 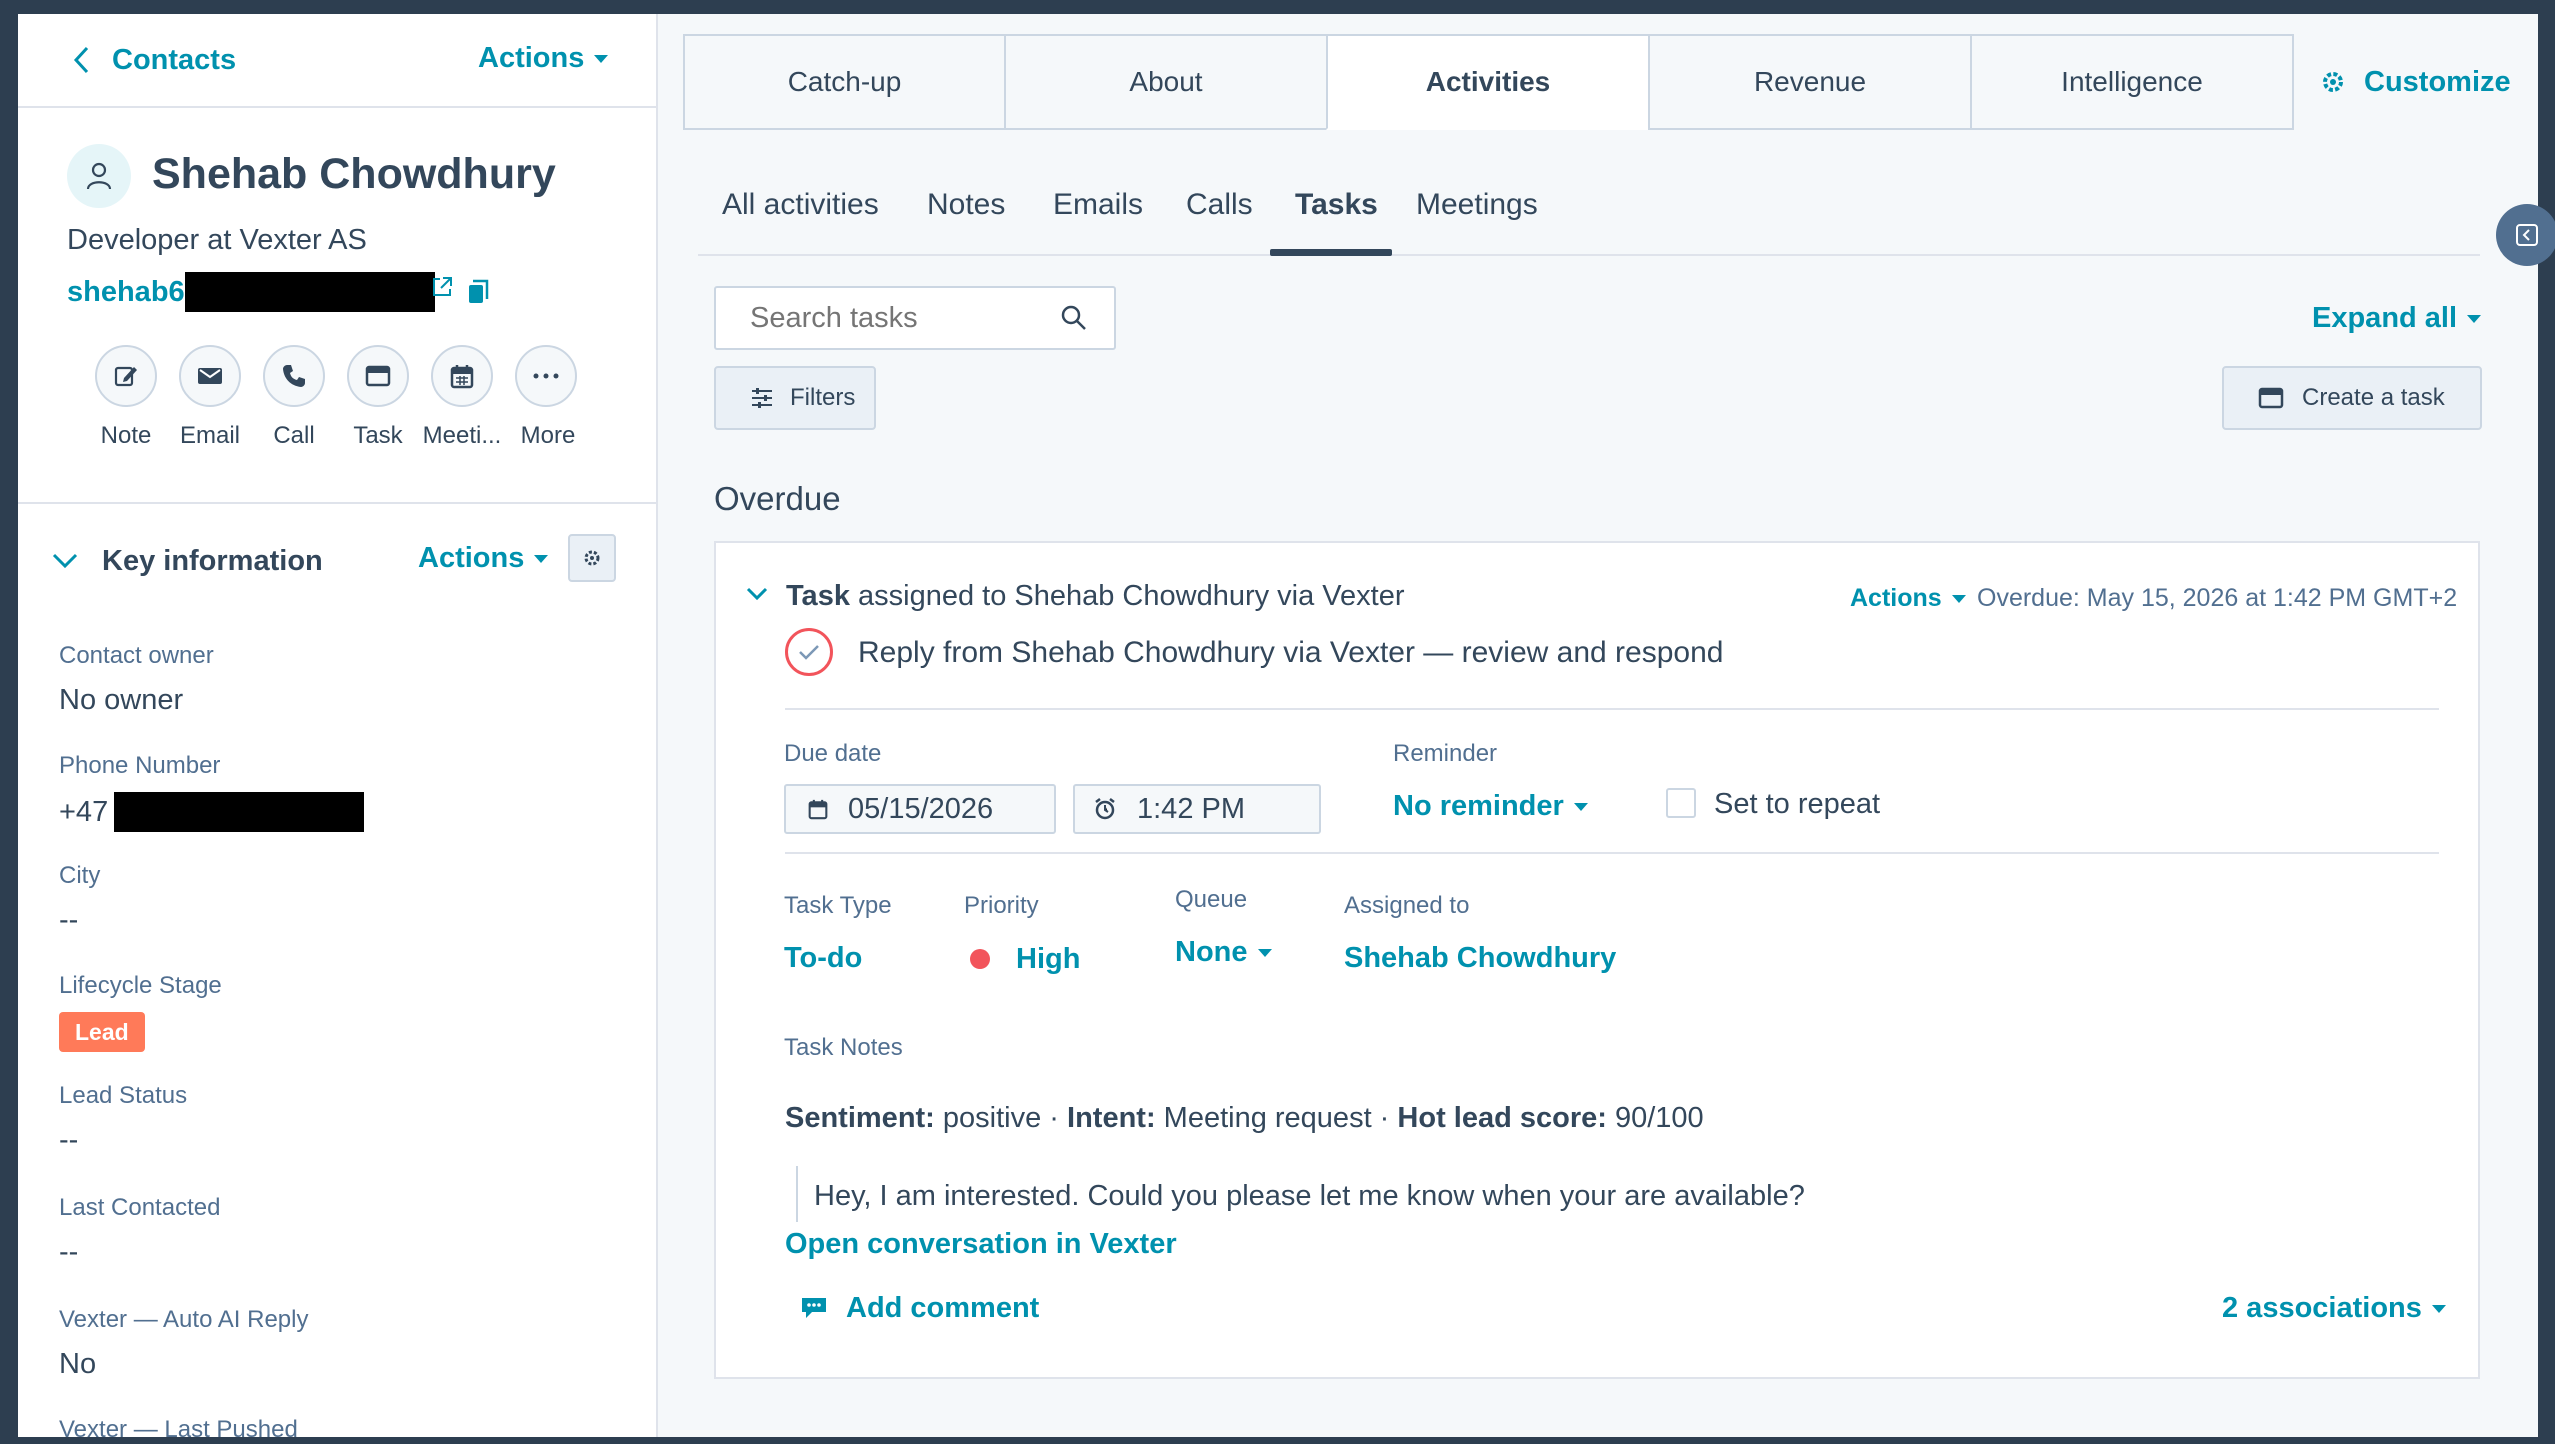 I want to click on collapse-panel-button, so click(x=2525, y=235).